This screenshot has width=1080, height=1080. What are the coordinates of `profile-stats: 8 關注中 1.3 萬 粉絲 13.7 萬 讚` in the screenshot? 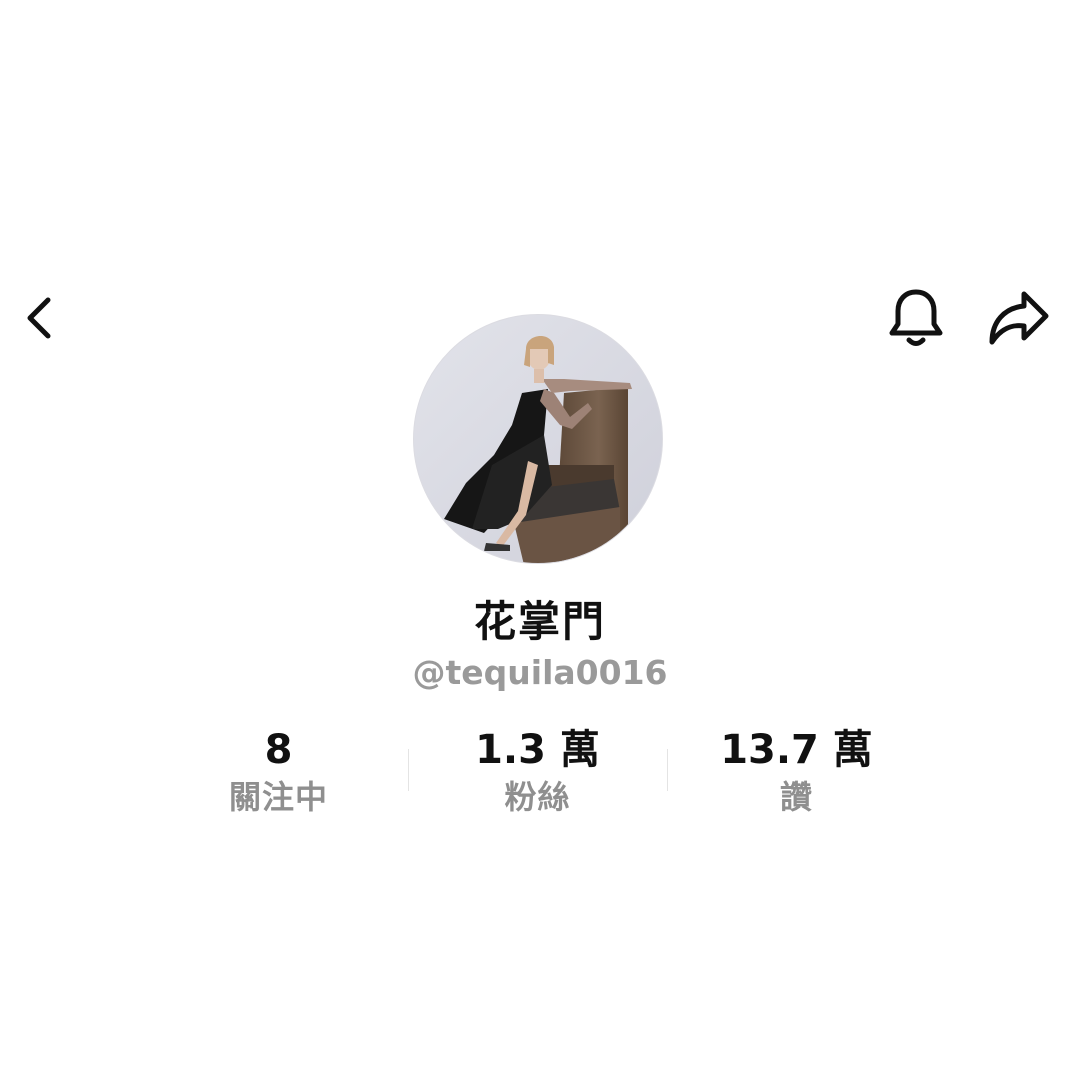 It's located at (538, 775).